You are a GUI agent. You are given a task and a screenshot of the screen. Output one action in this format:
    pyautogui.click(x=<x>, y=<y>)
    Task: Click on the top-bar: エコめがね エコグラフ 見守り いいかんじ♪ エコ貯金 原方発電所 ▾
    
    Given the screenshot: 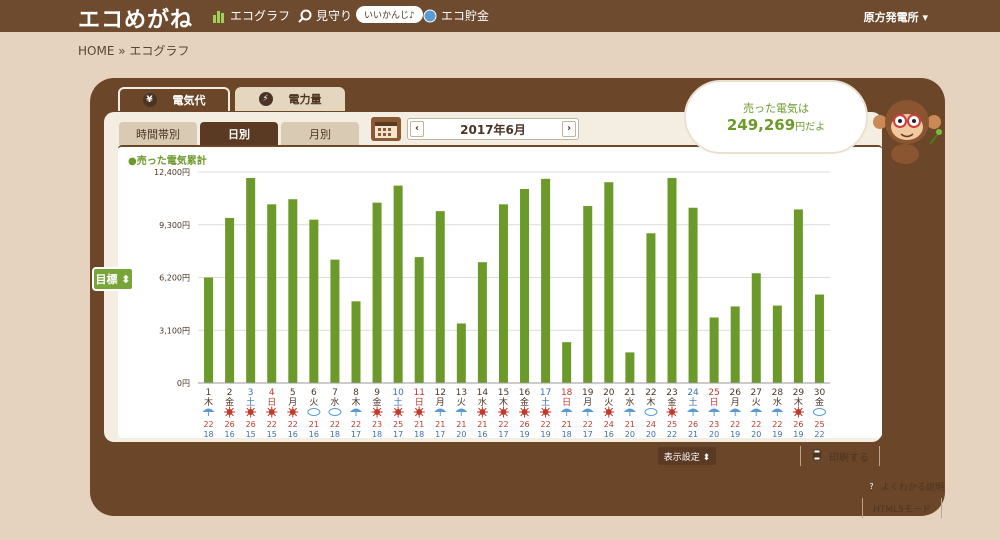 What is the action you would take?
    pyautogui.click(x=500, y=17)
    